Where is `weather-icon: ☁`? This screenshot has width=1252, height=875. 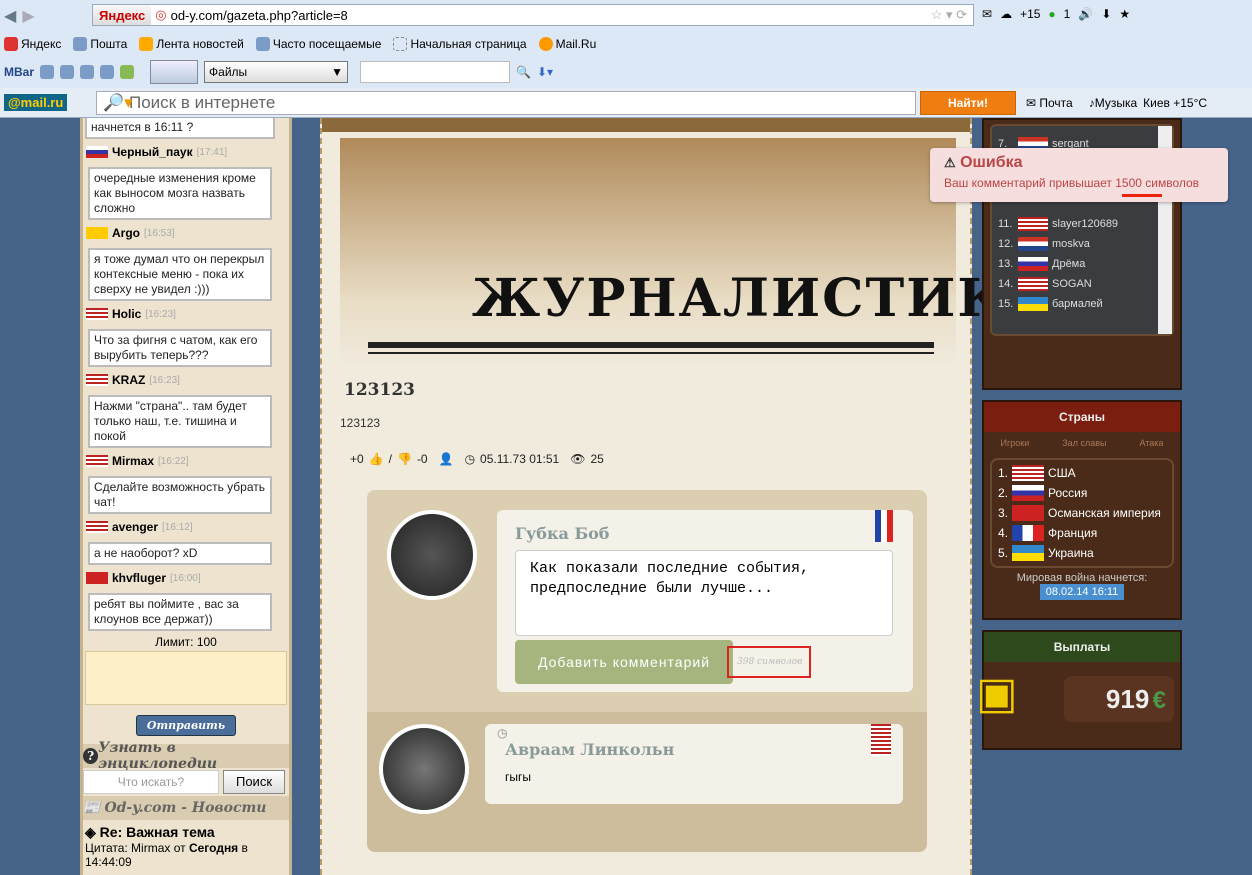
weather-icon: ☁ is located at coordinates (1006, 14).